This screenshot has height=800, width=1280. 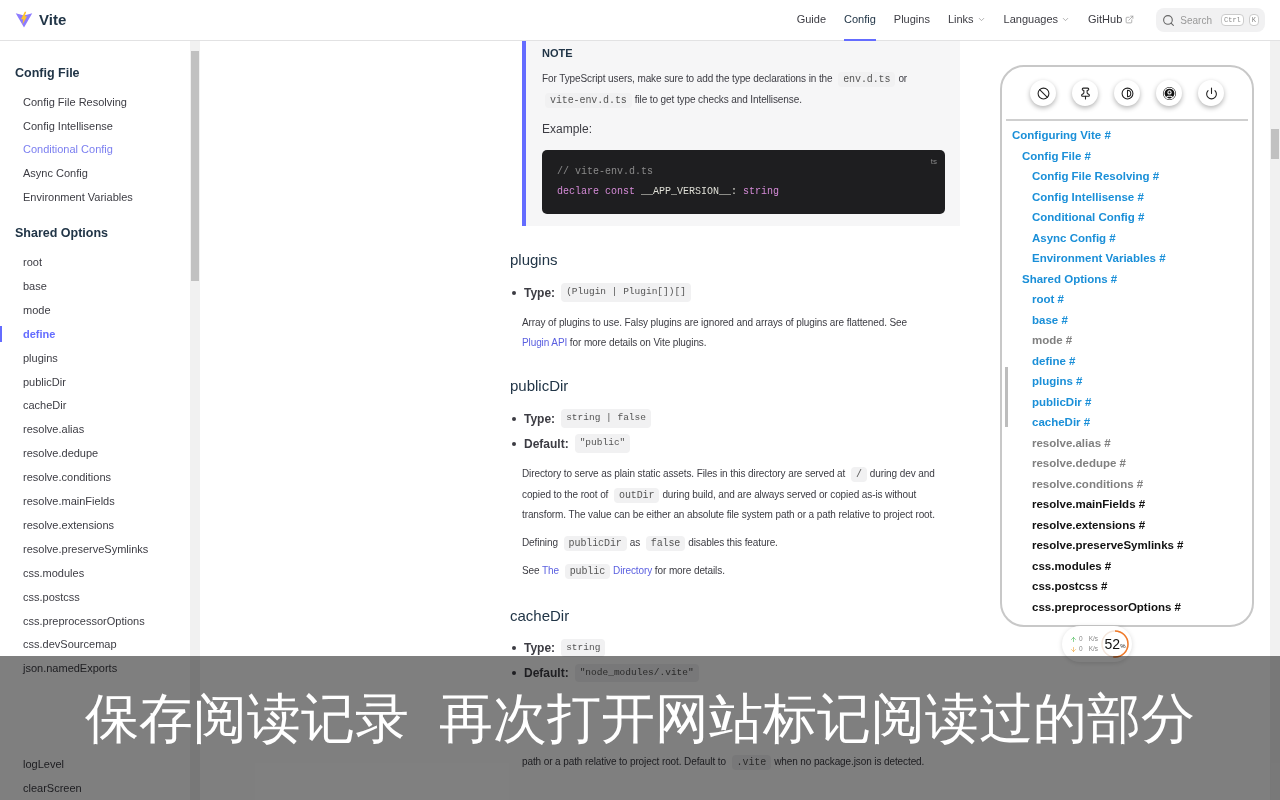 I want to click on toc-link: Conditional Config #, so click(x=1140, y=217).